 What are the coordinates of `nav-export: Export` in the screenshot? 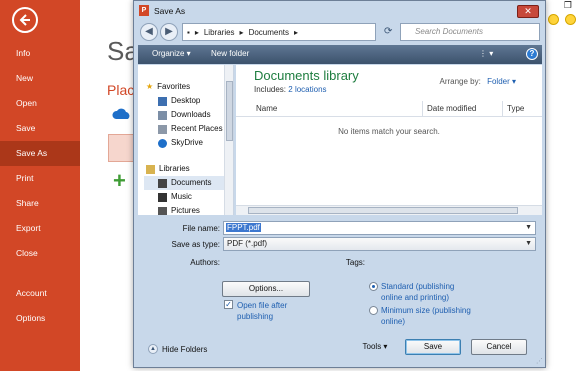 It's located at (40, 228).